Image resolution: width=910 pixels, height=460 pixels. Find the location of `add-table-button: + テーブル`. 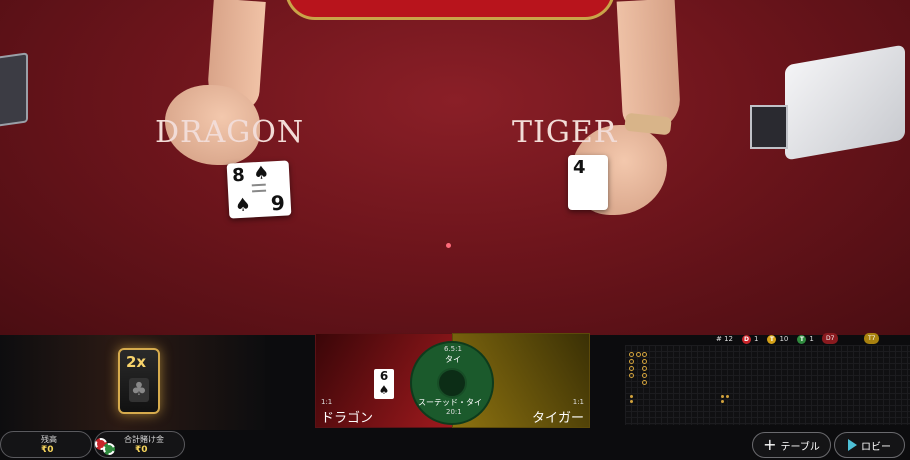

add-table-button: + テーブル is located at coordinates (791, 445).